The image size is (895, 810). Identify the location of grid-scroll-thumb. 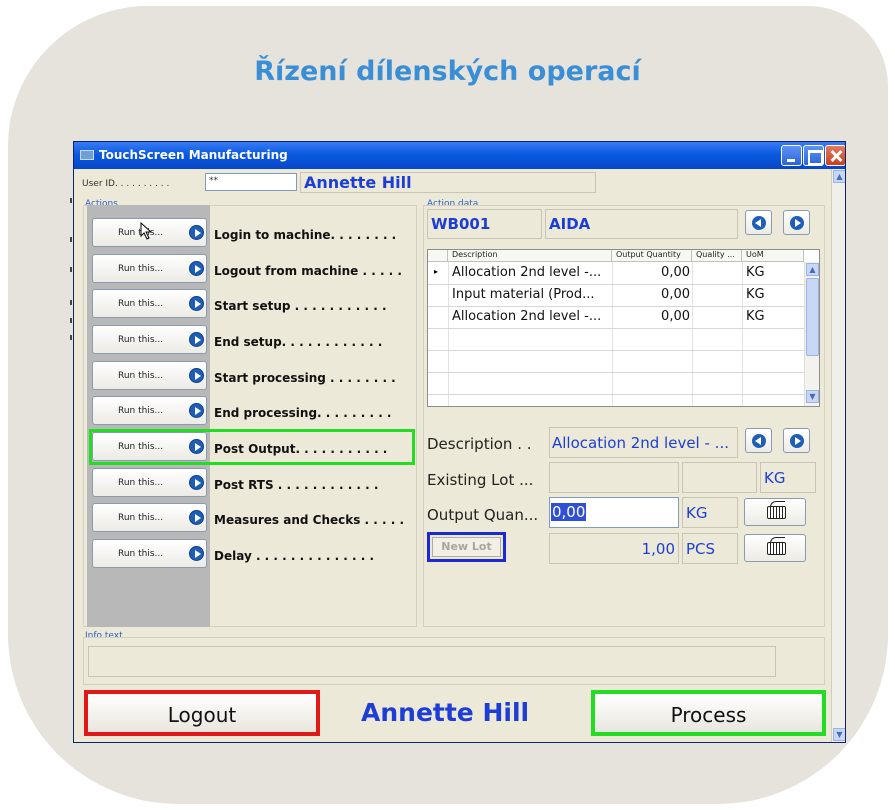
(812, 317).